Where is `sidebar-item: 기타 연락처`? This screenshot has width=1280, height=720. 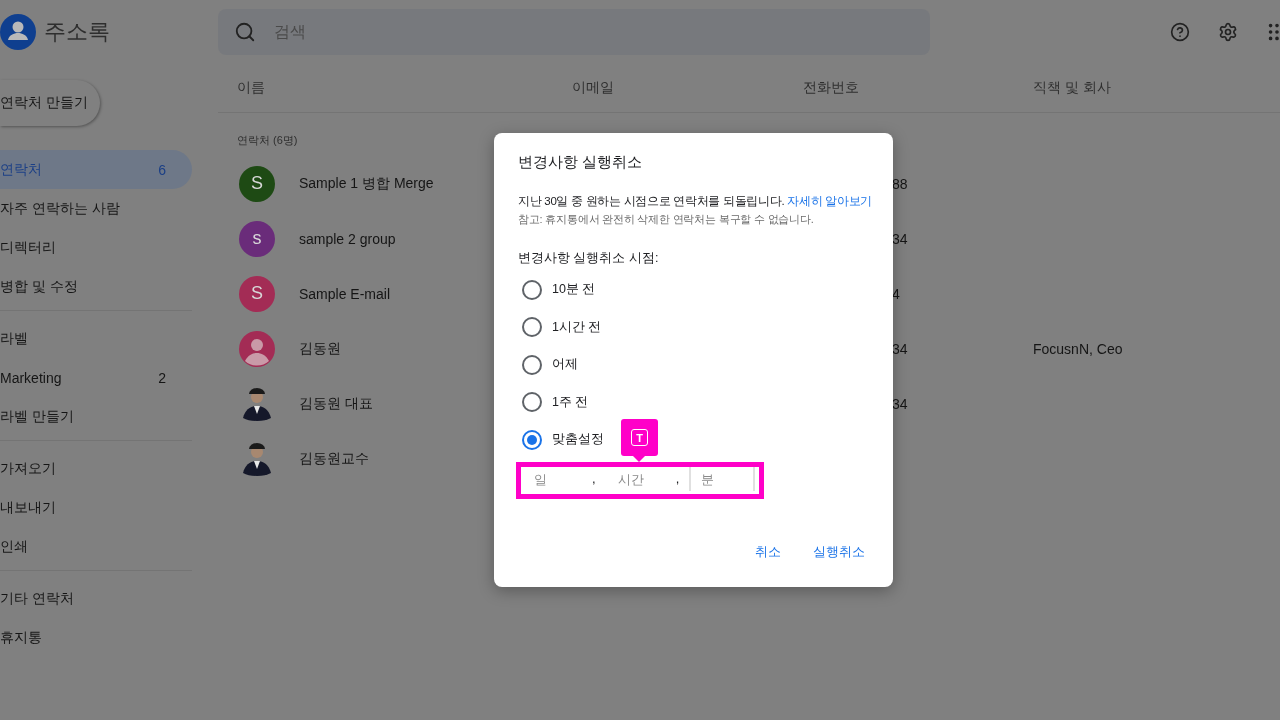
sidebar-item: 기타 연락처 is located at coordinates (96, 598).